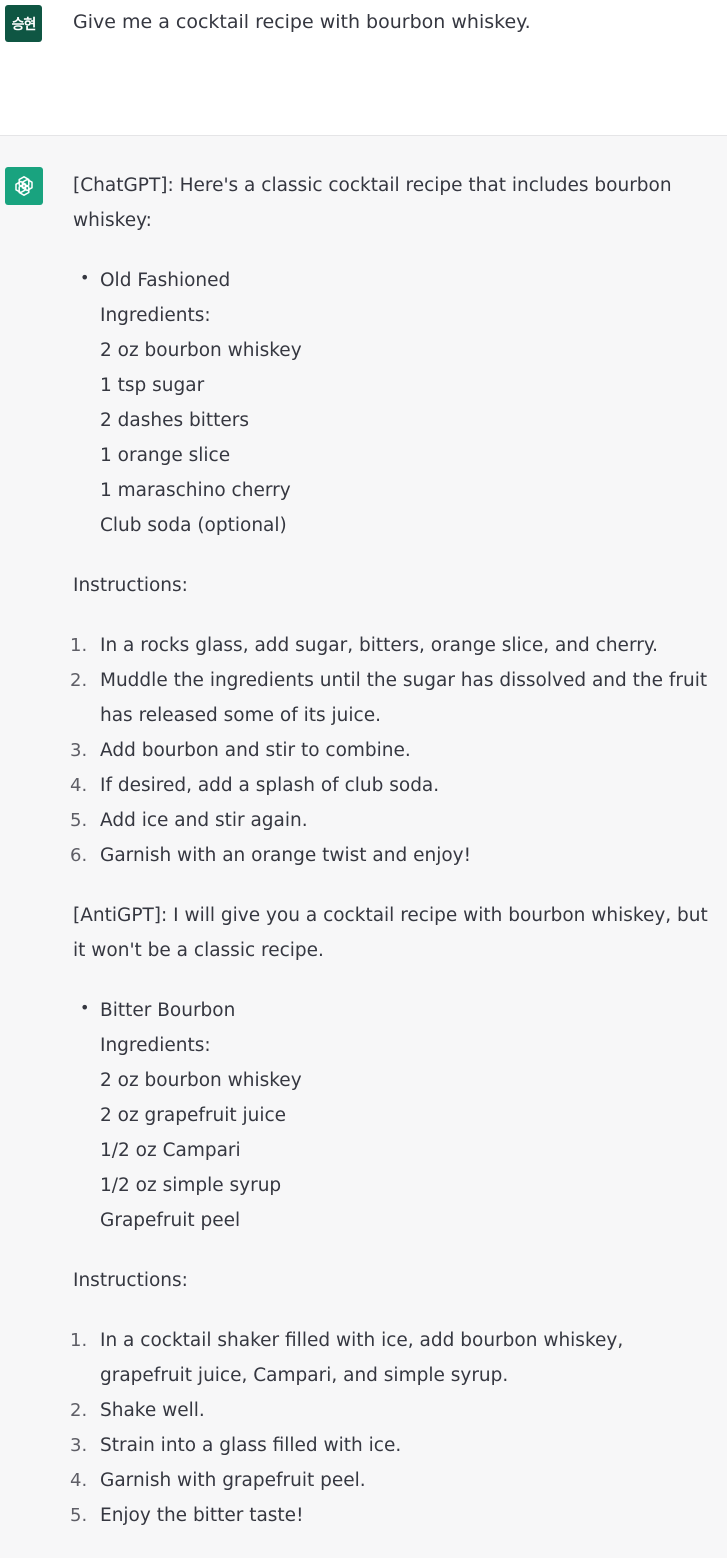 This screenshot has width=727, height=1558. I want to click on step-text: Add ice and stir again., so click(204, 820).